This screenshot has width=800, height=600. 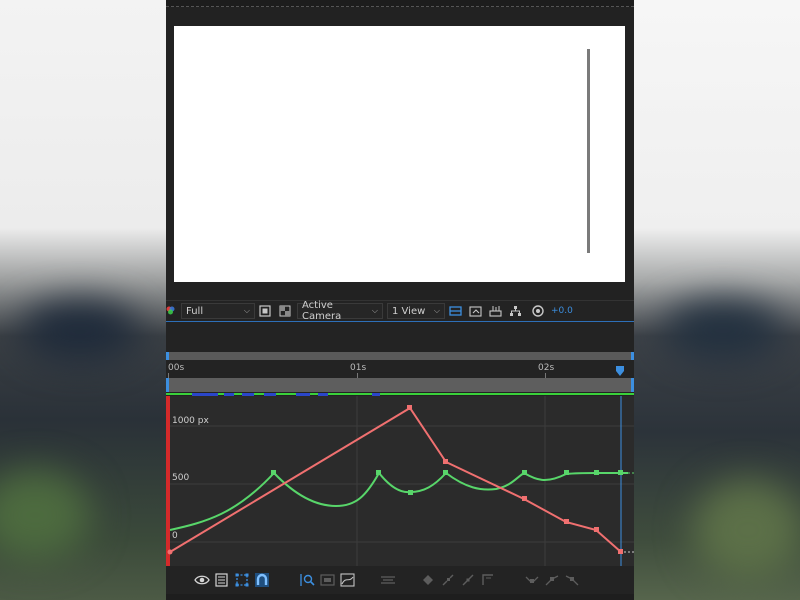 I want to click on easy-ease-out-icon, so click(x=572, y=580).